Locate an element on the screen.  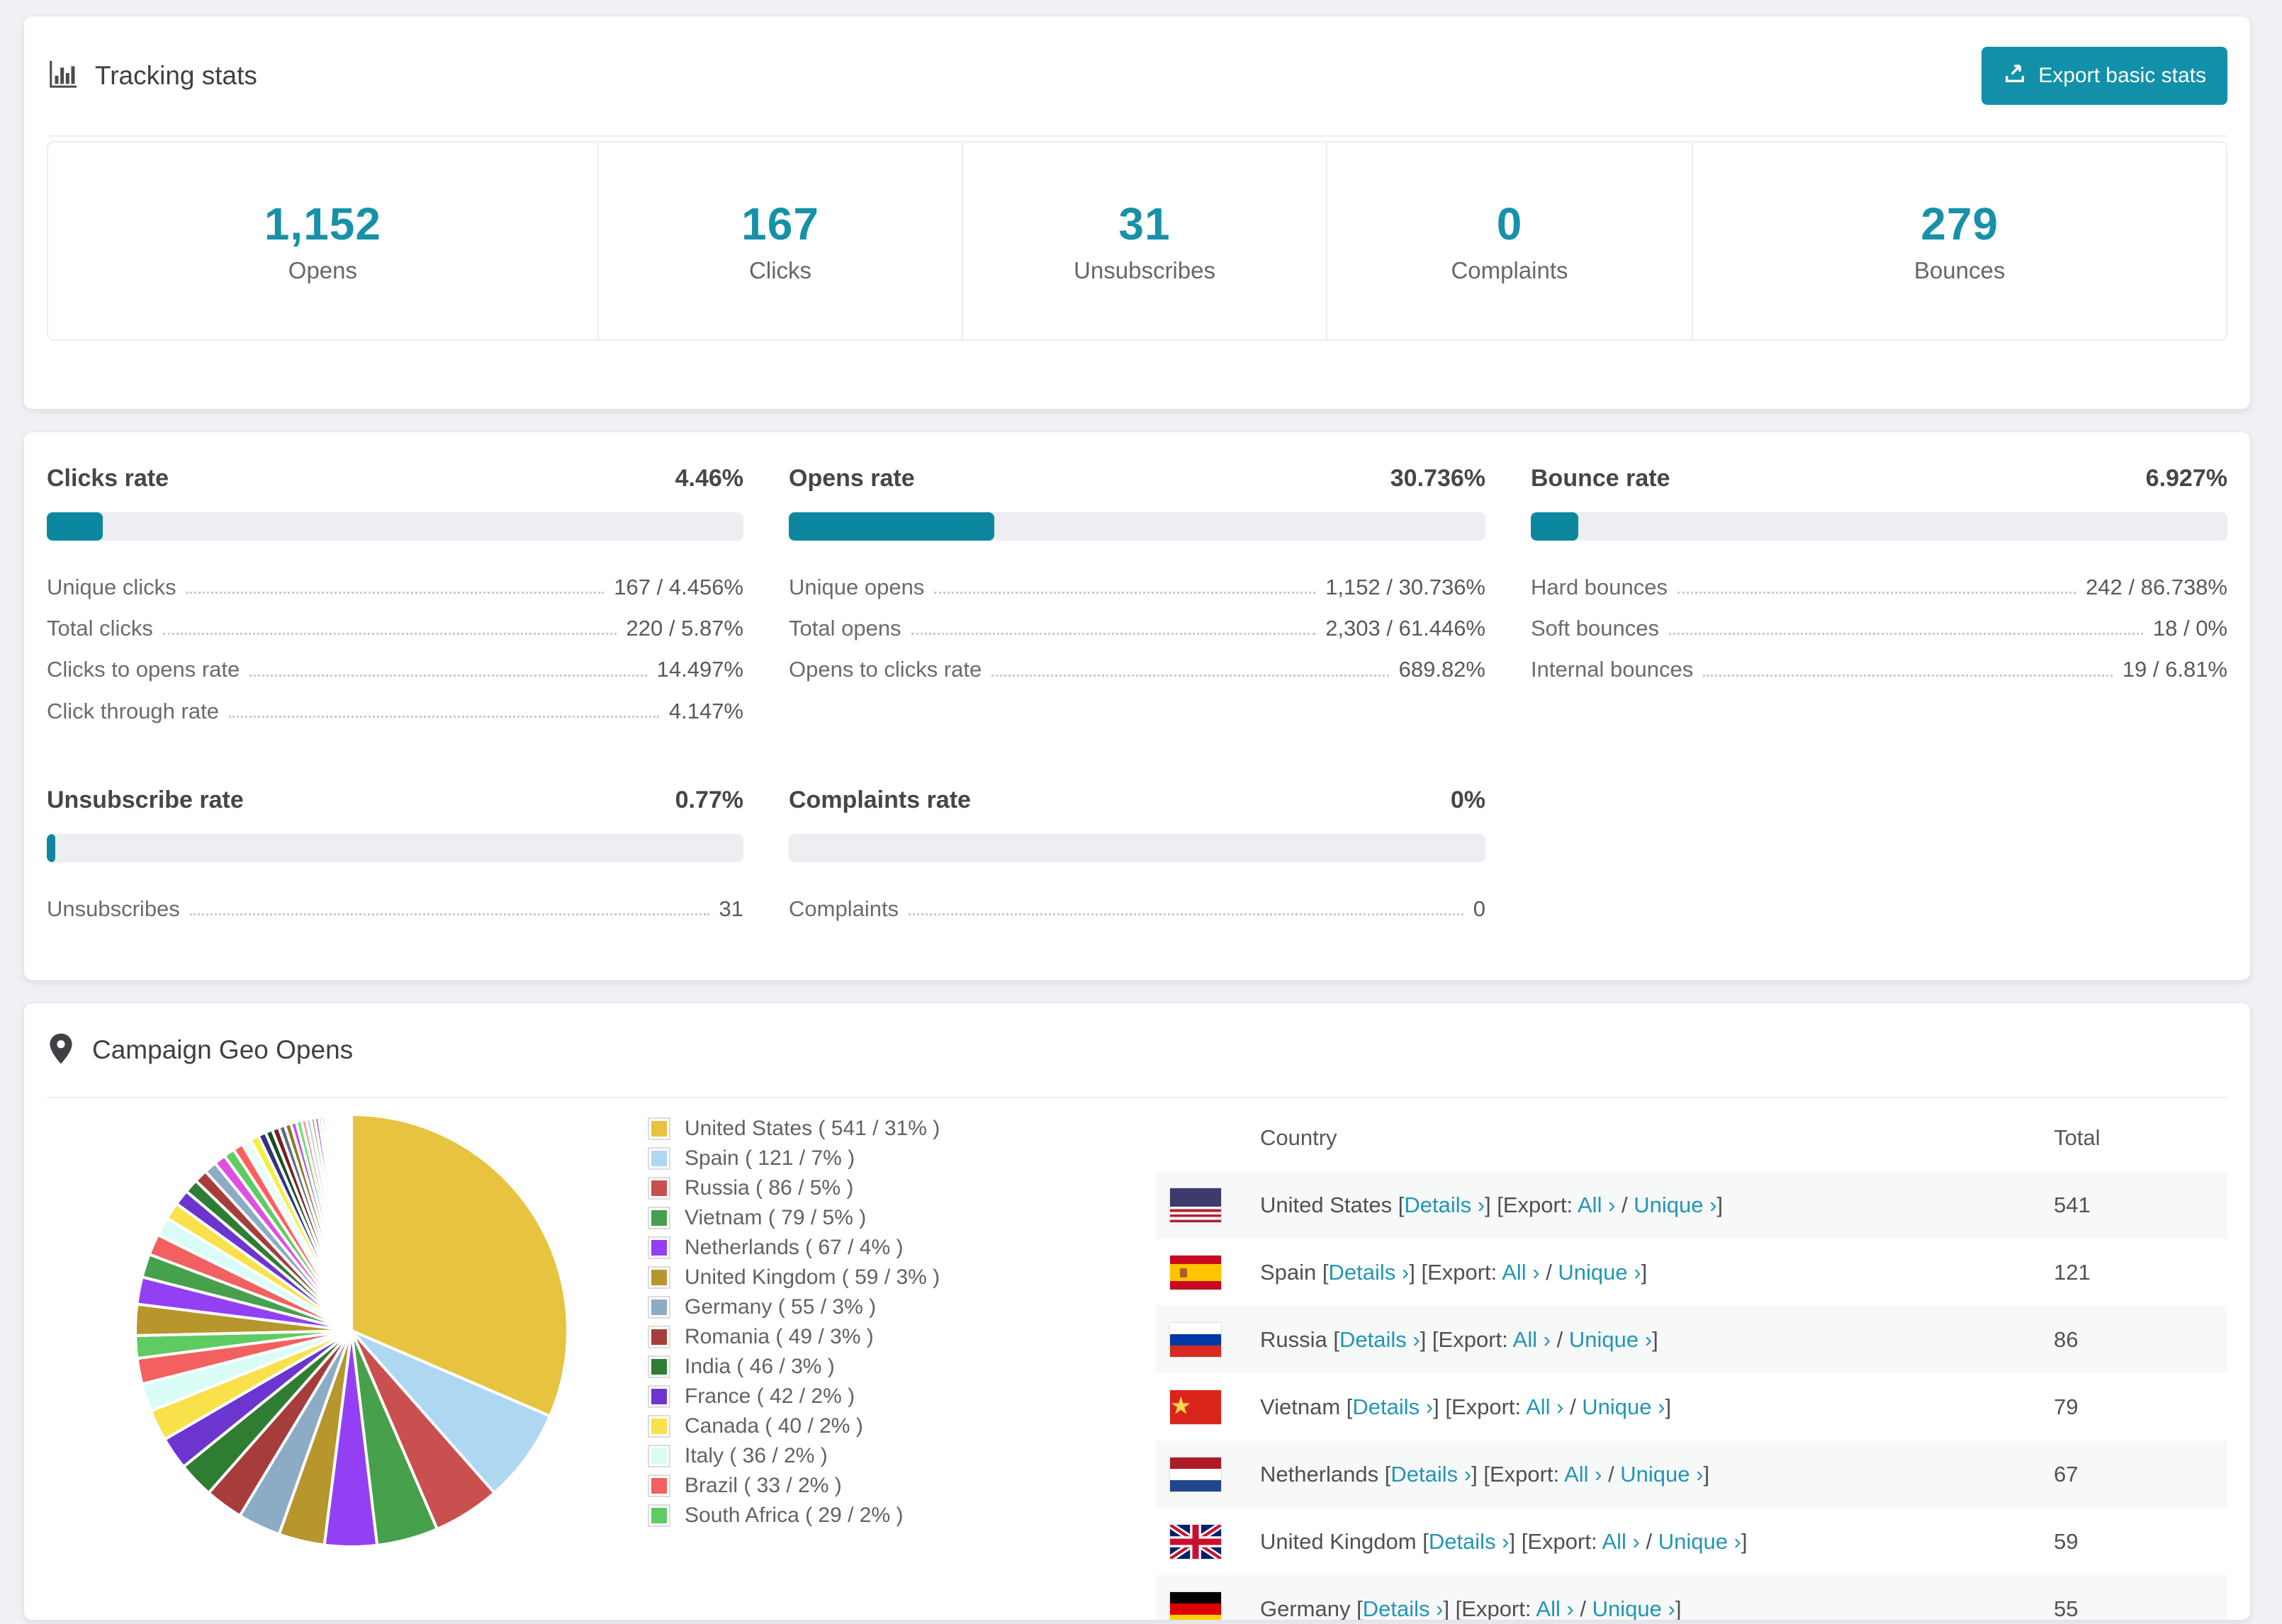
flag-ru-icon is located at coordinates (1196, 1340).